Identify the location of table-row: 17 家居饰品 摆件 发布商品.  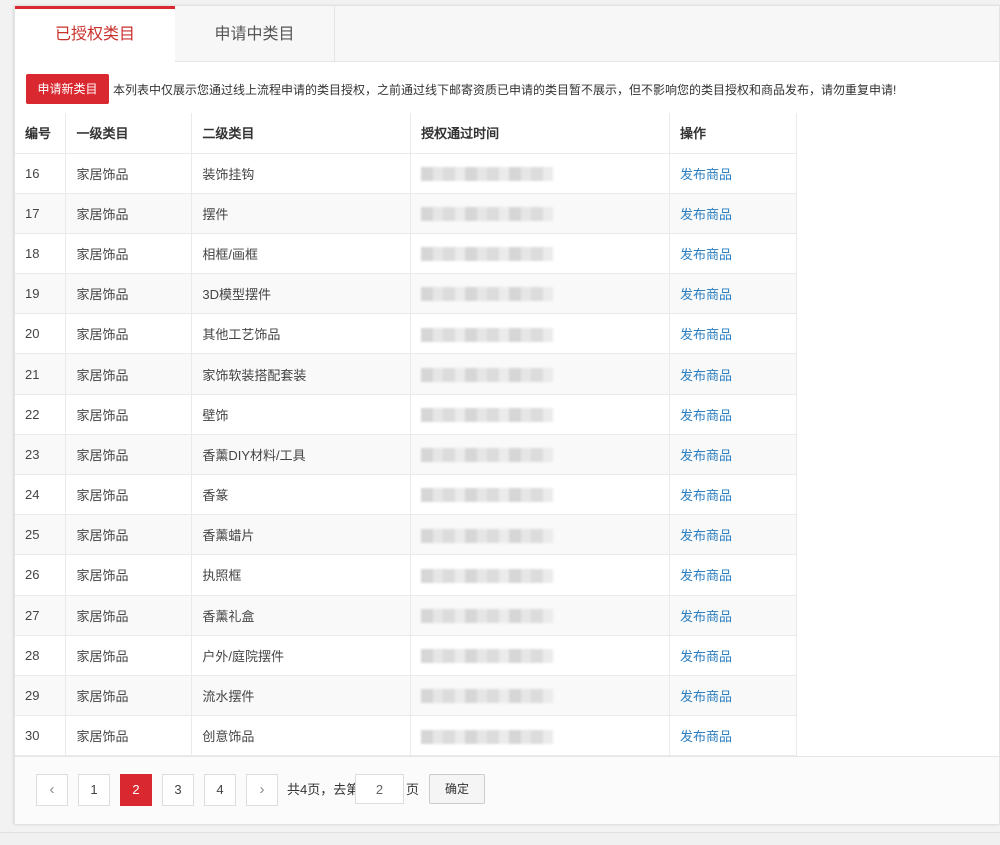
(406, 213).